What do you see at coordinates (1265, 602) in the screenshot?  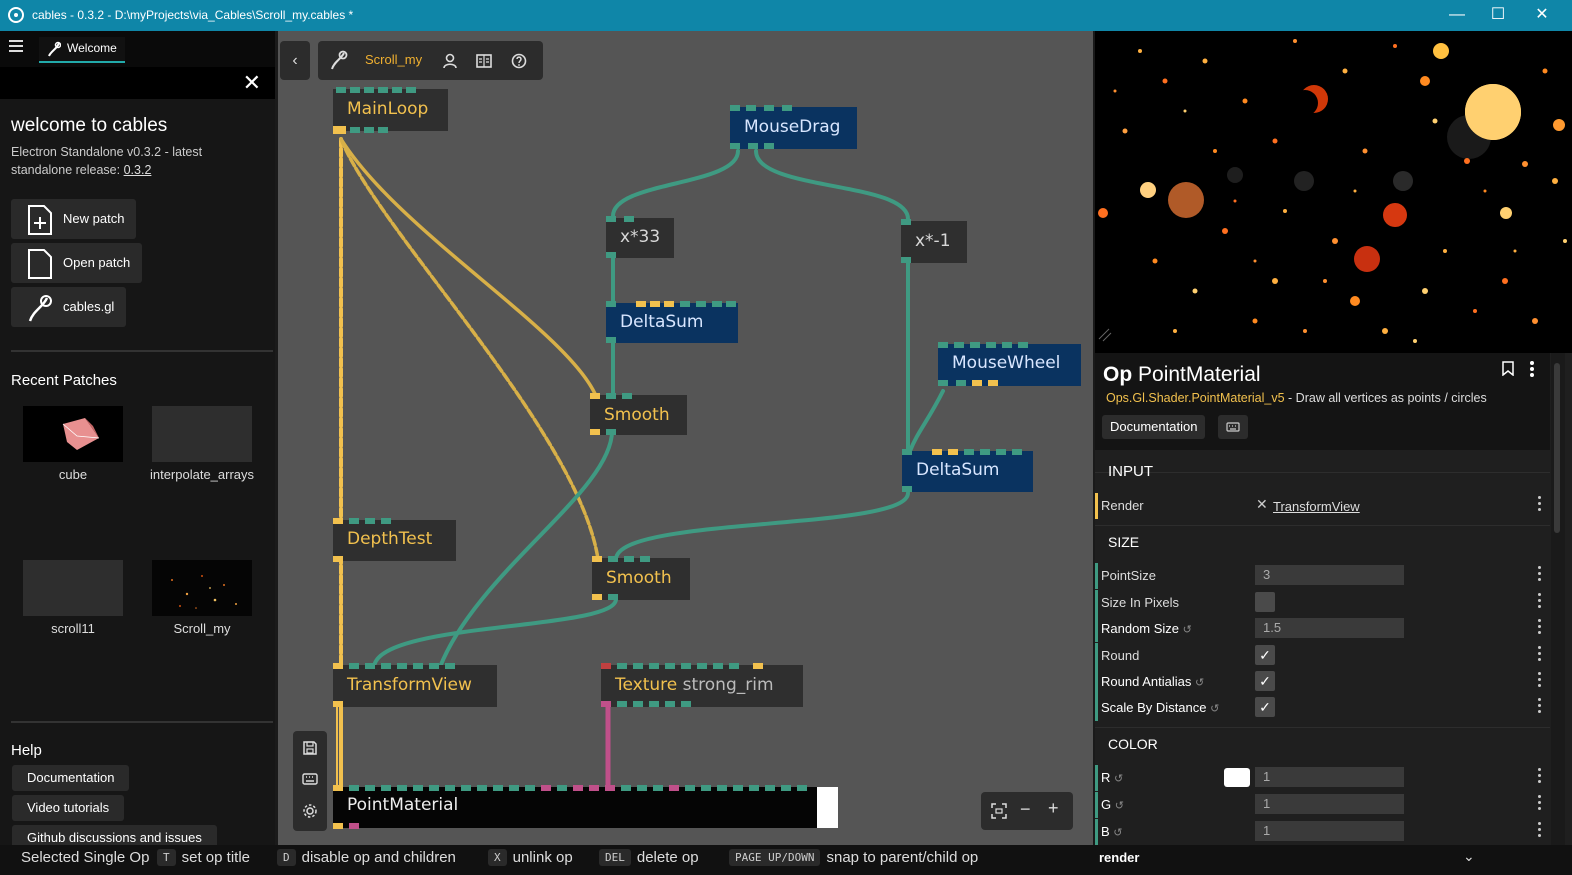 I see `size-in-pixels-checkbox` at bounding box center [1265, 602].